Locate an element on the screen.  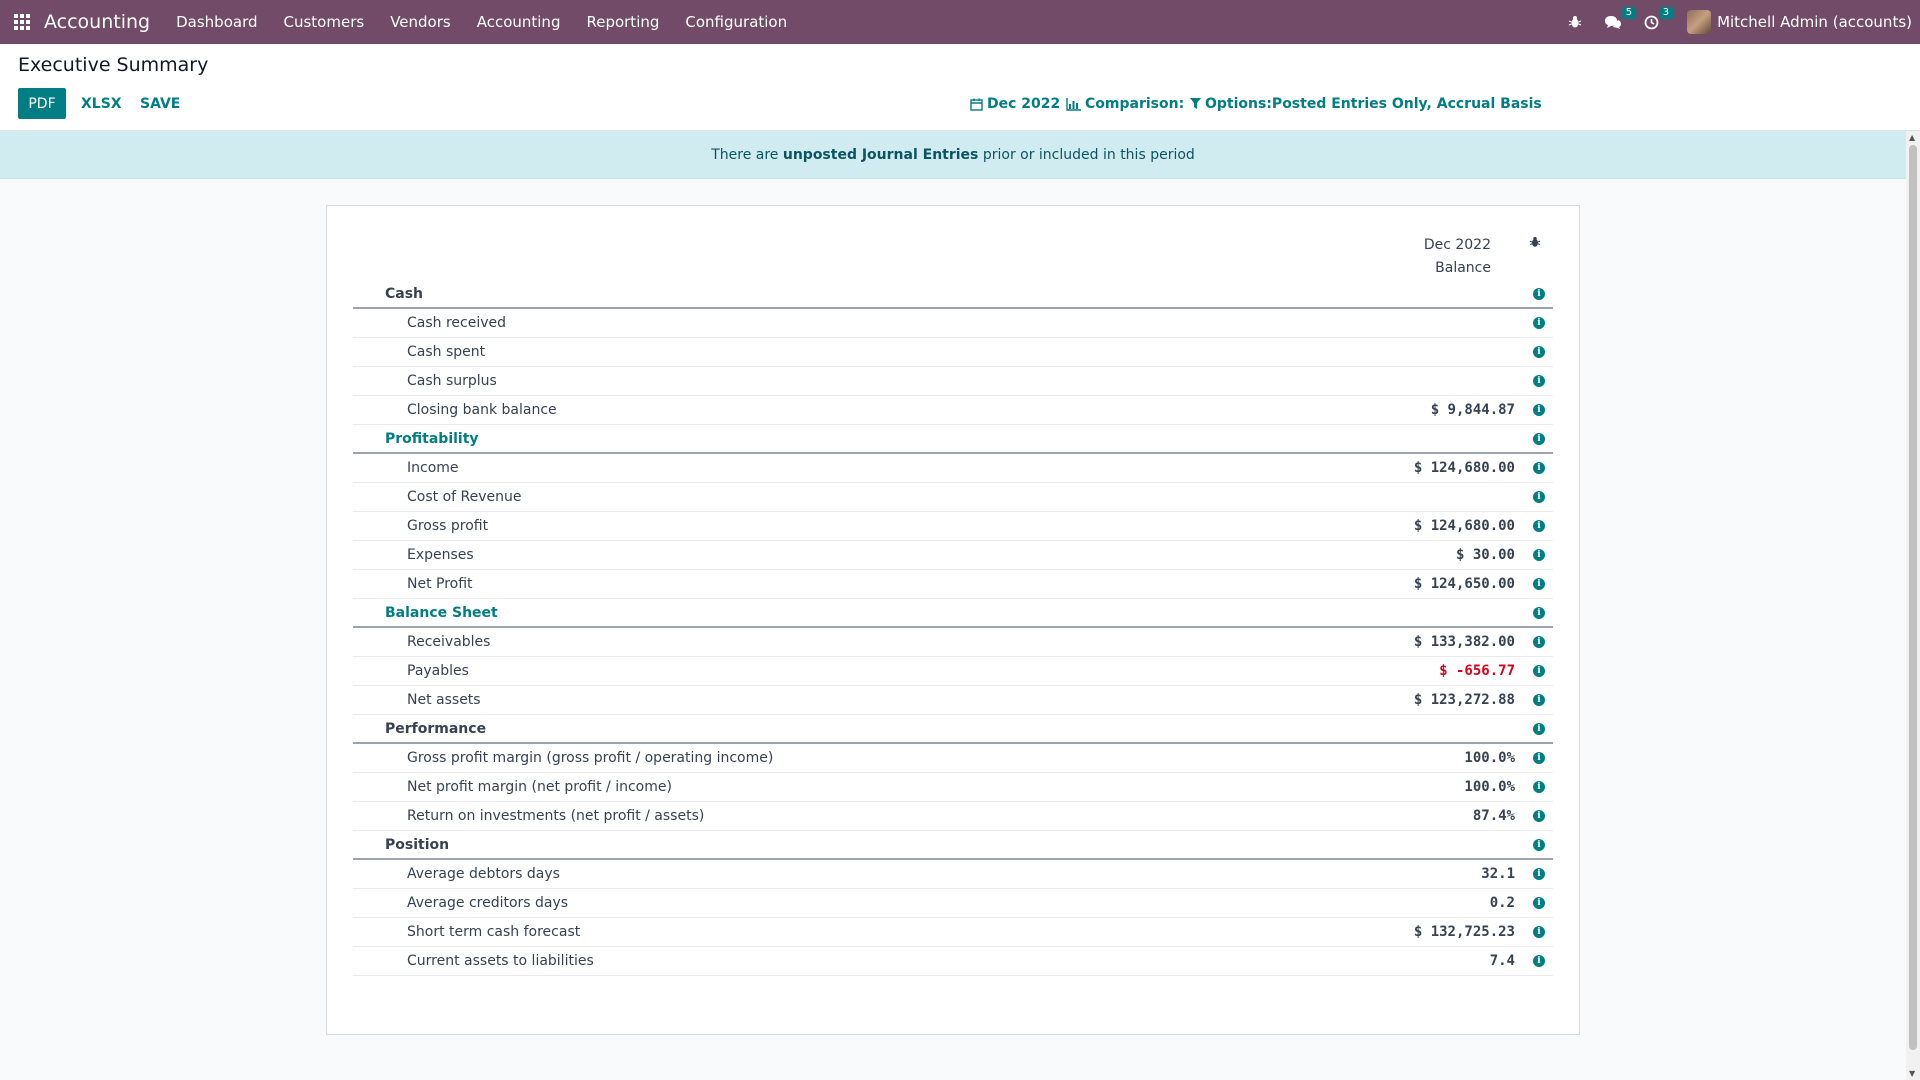
report-line-row: Payables $ -656.77 i is located at coordinates (953, 671).